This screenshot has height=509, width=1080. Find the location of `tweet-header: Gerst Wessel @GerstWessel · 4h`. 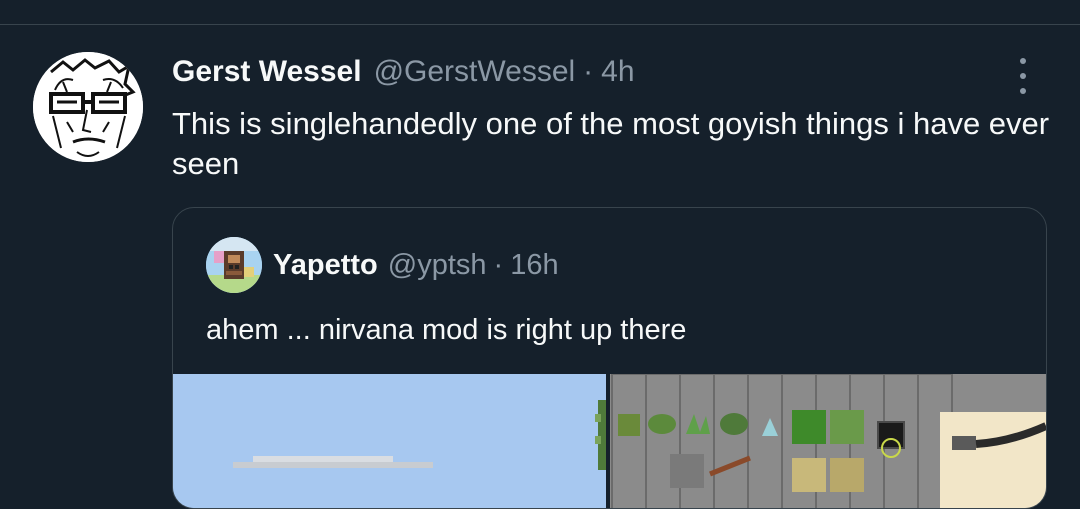

tweet-header: Gerst Wessel @GerstWessel · 4h is located at coordinates (403, 72).